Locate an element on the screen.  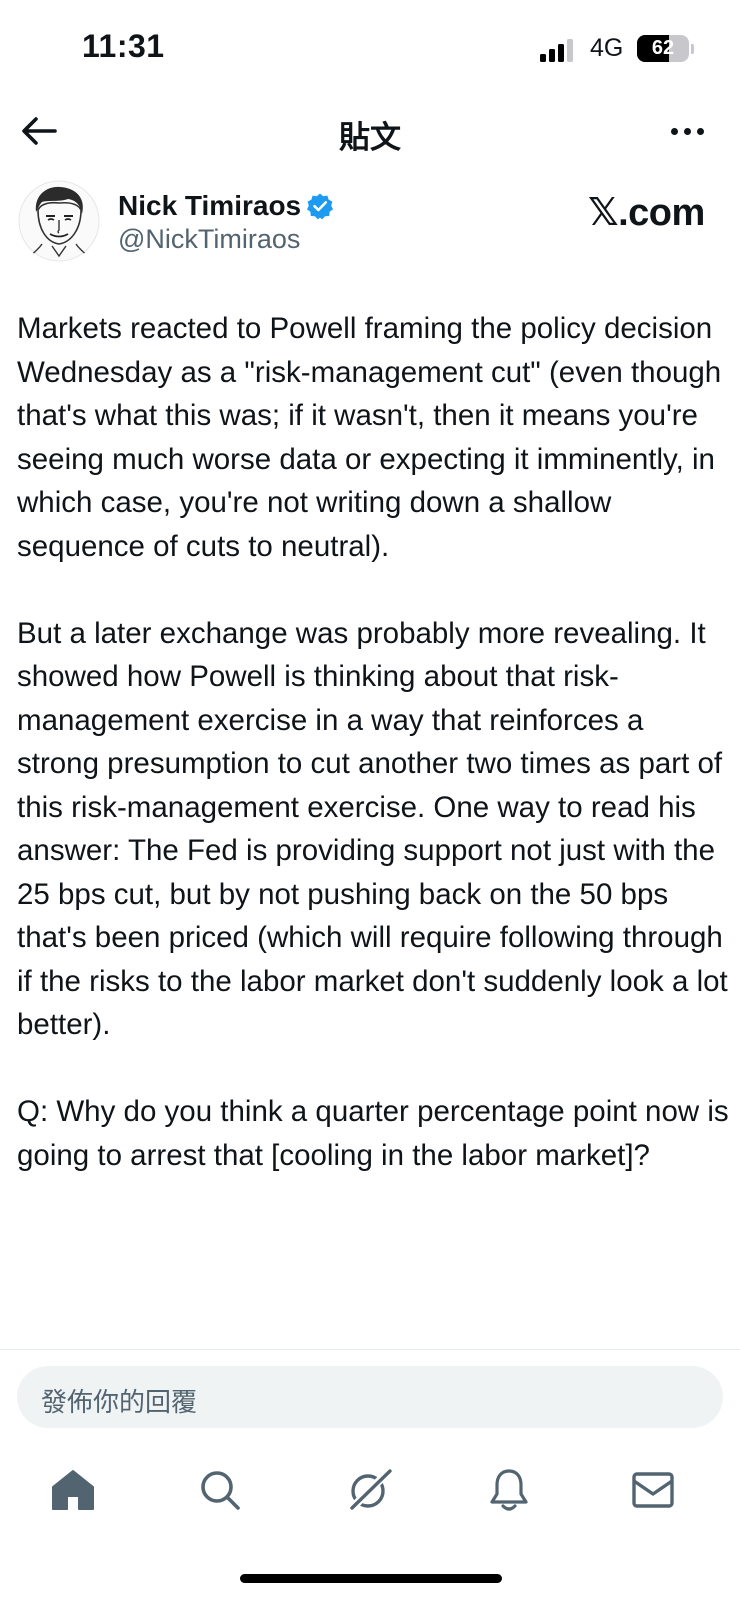
tab-search is located at coordinates (220, 1490).